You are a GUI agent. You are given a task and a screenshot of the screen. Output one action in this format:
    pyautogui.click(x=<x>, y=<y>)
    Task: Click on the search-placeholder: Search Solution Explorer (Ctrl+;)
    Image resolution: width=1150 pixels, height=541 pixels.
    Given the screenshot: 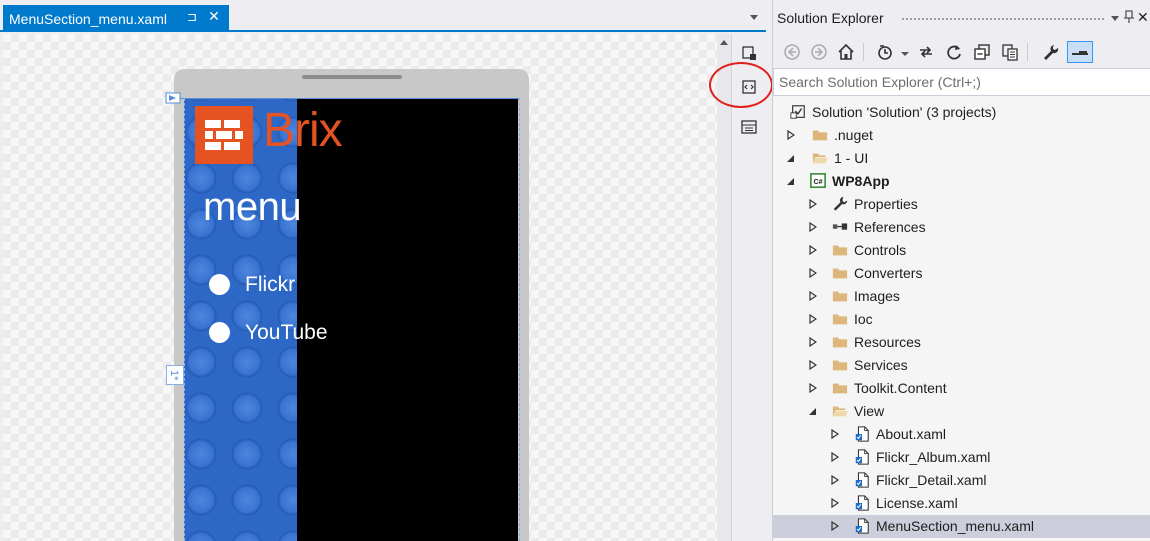 What is the action you would take?
    pyautogui.click(x=880, y=82)
    